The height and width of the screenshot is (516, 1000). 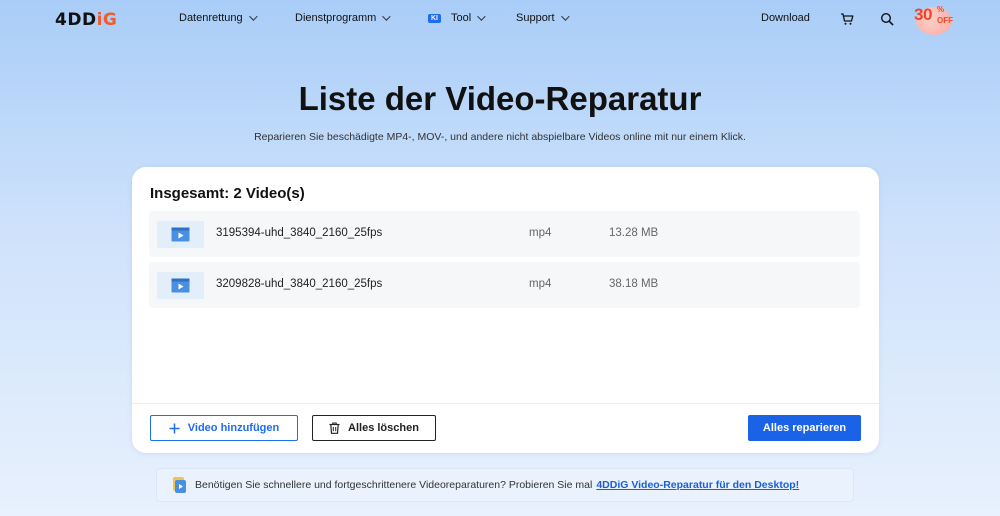 I want to click on trash-icon, so click(x=334, y=428).